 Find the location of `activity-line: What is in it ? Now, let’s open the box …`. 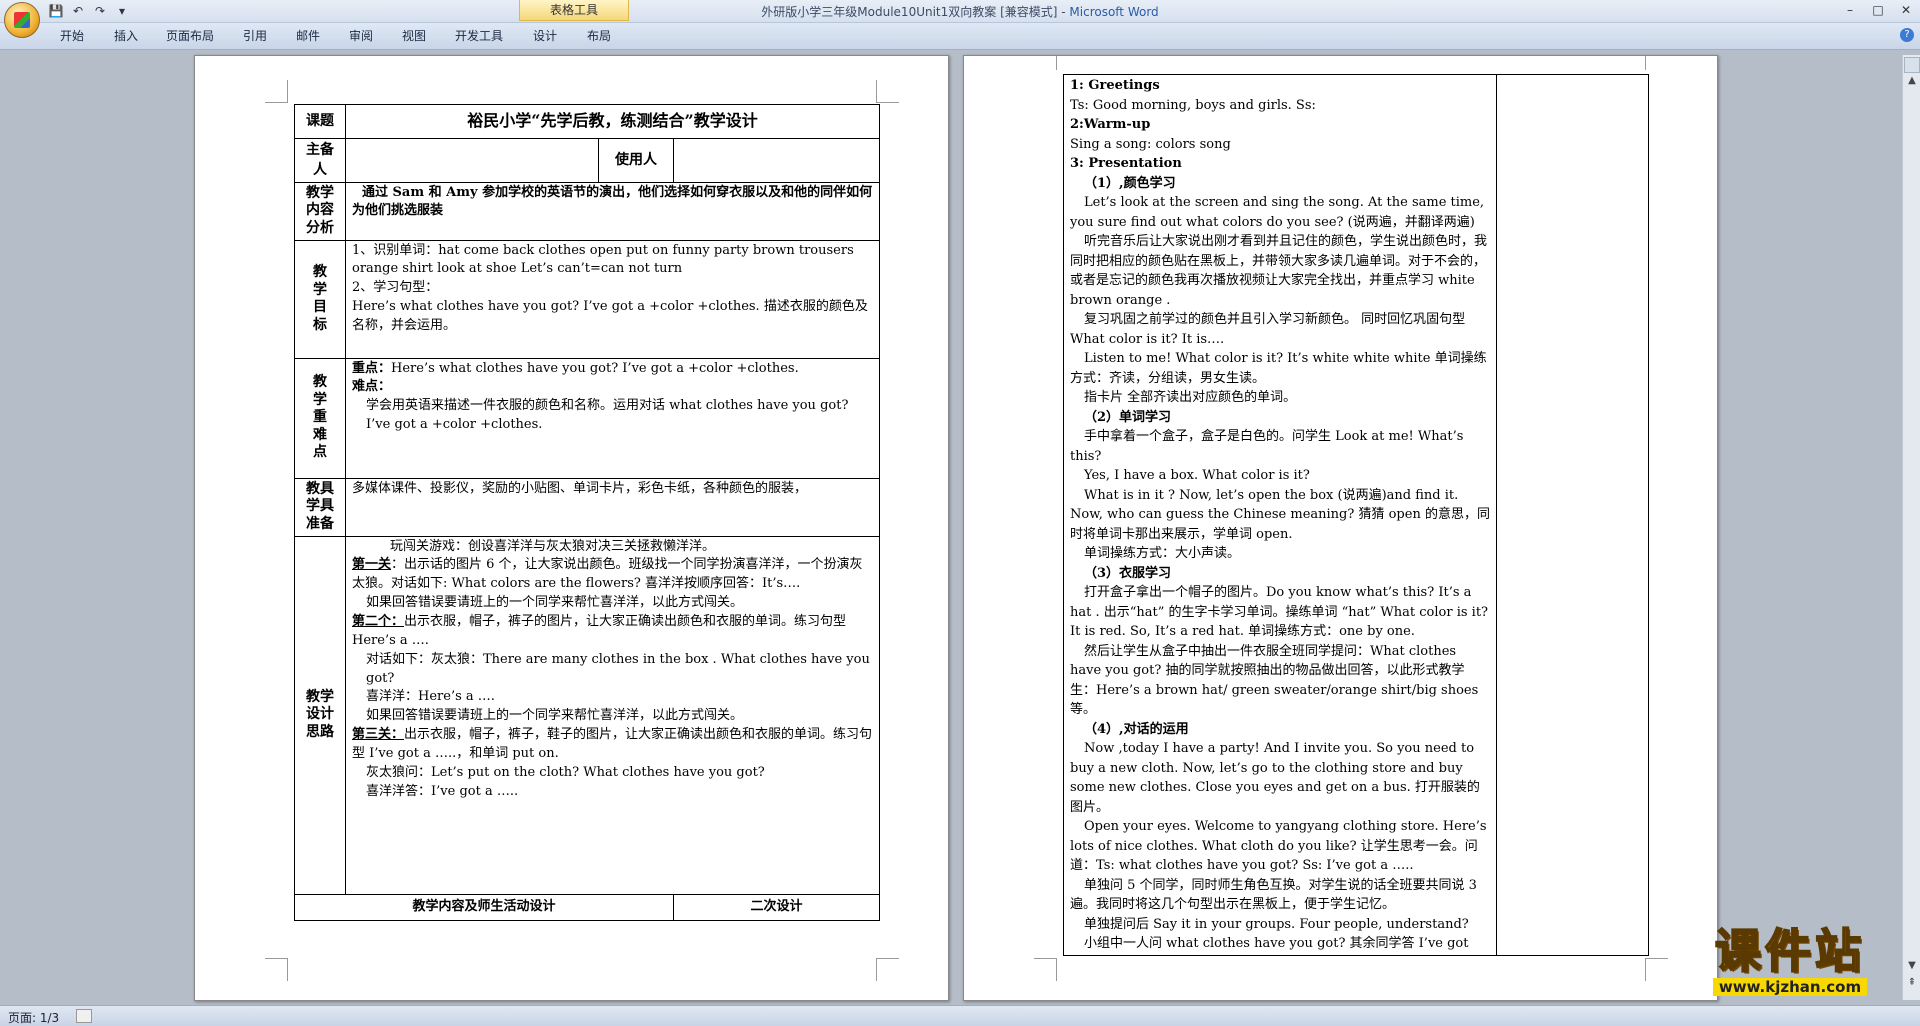

activity-line: What is in it ? Now, let’s open the box … is located at coordinates (1280, 514).